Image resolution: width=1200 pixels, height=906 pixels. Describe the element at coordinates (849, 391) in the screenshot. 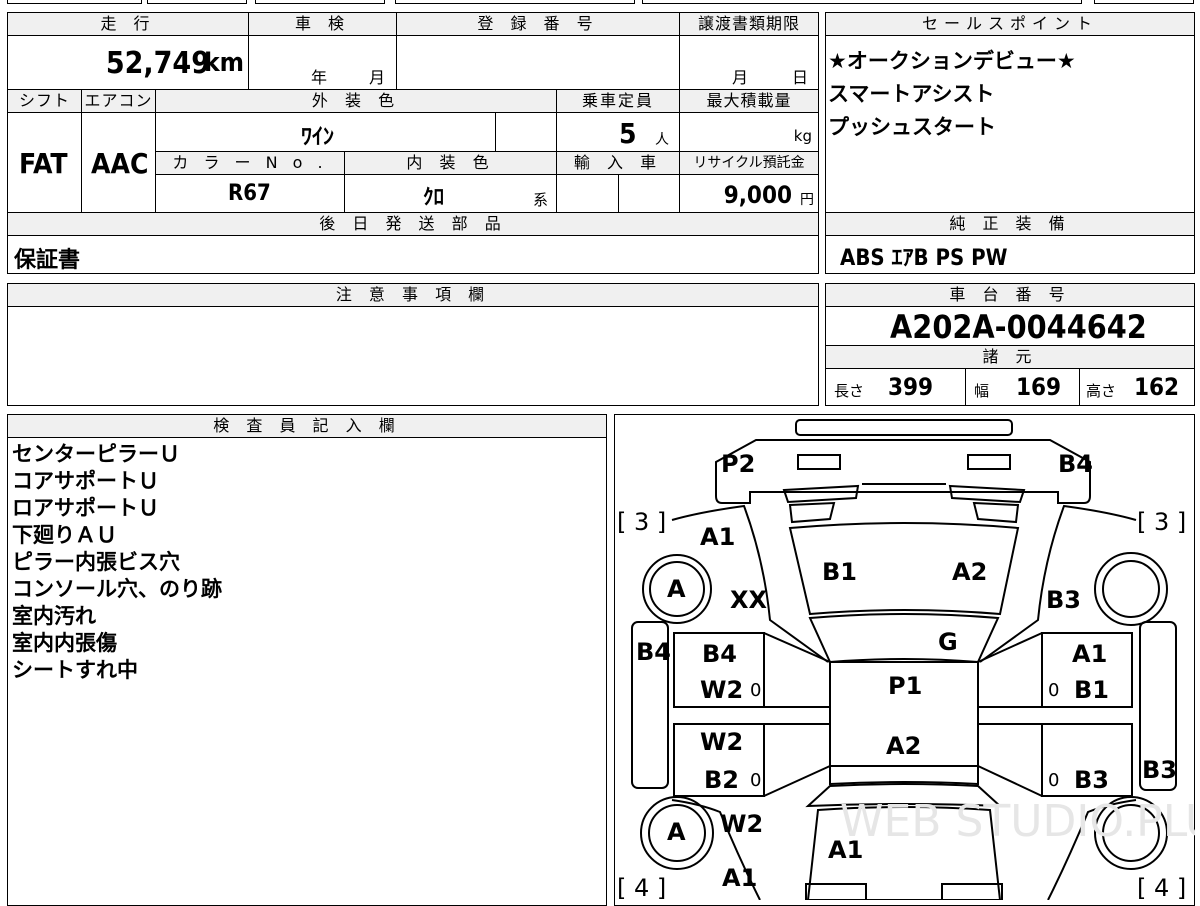

I see `spec-length-label: 長さ` at that location.